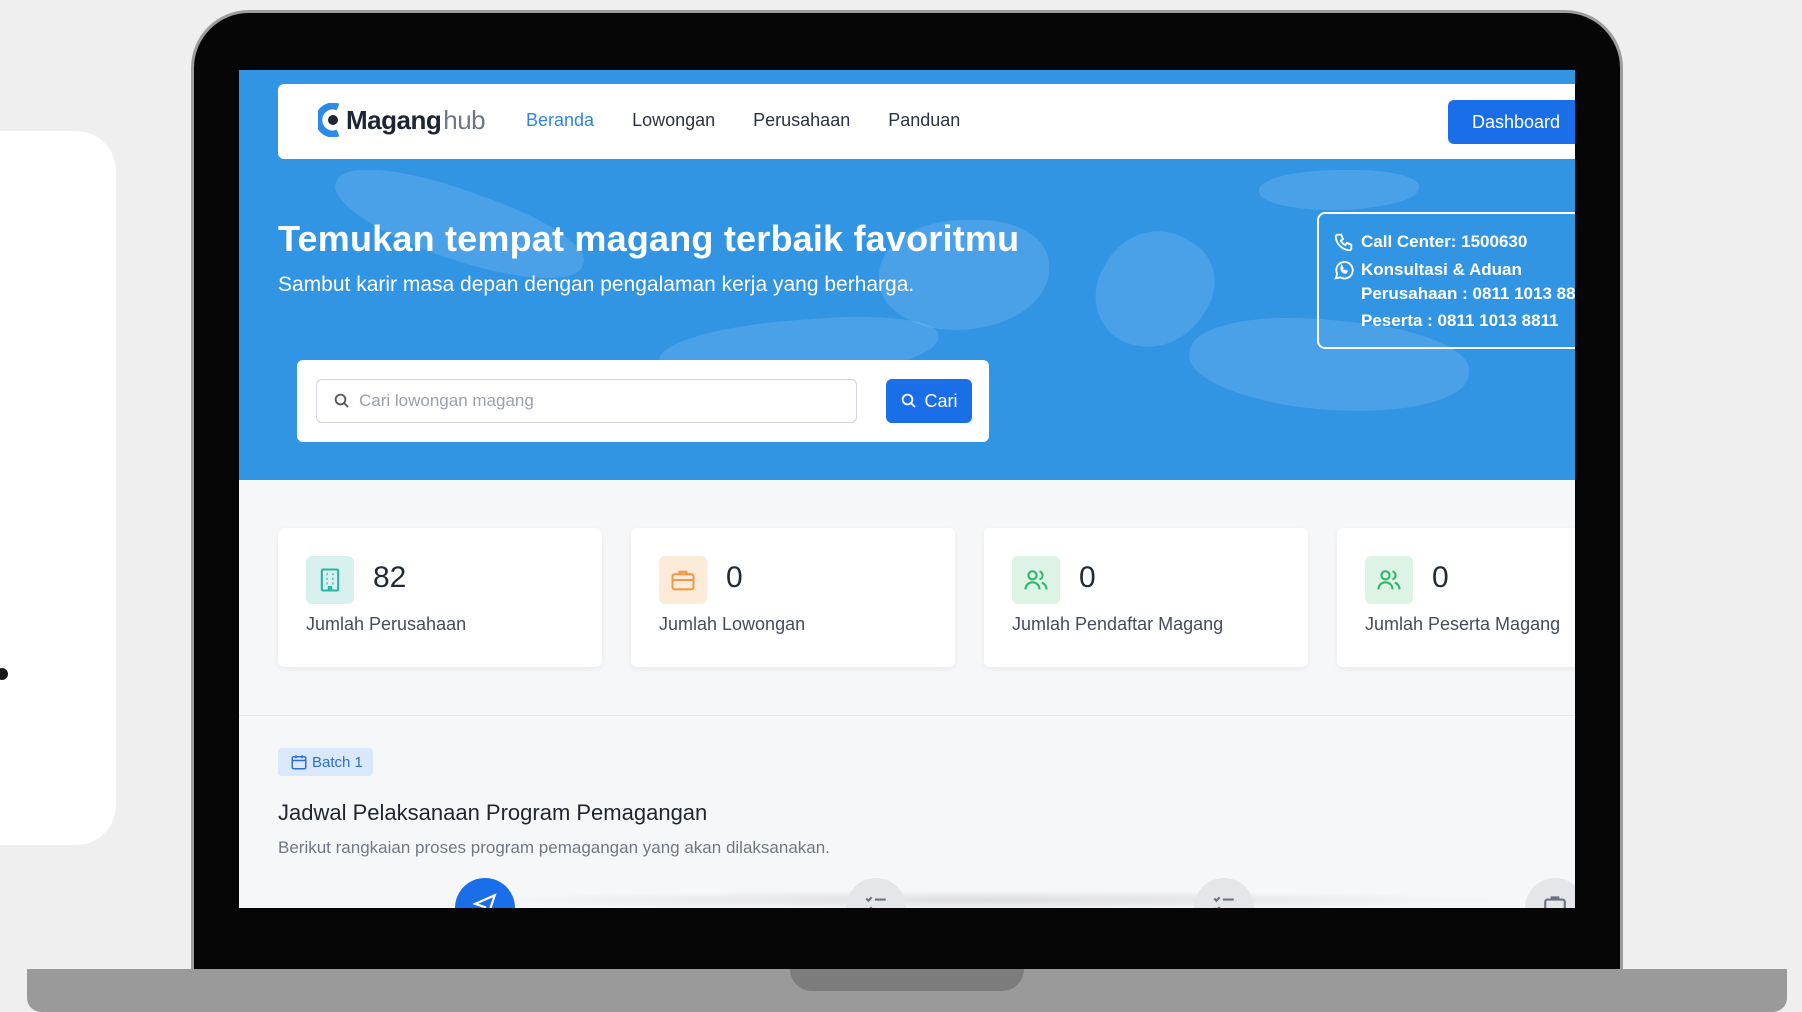  I want to click on laptop-notch, so click(907, 980).